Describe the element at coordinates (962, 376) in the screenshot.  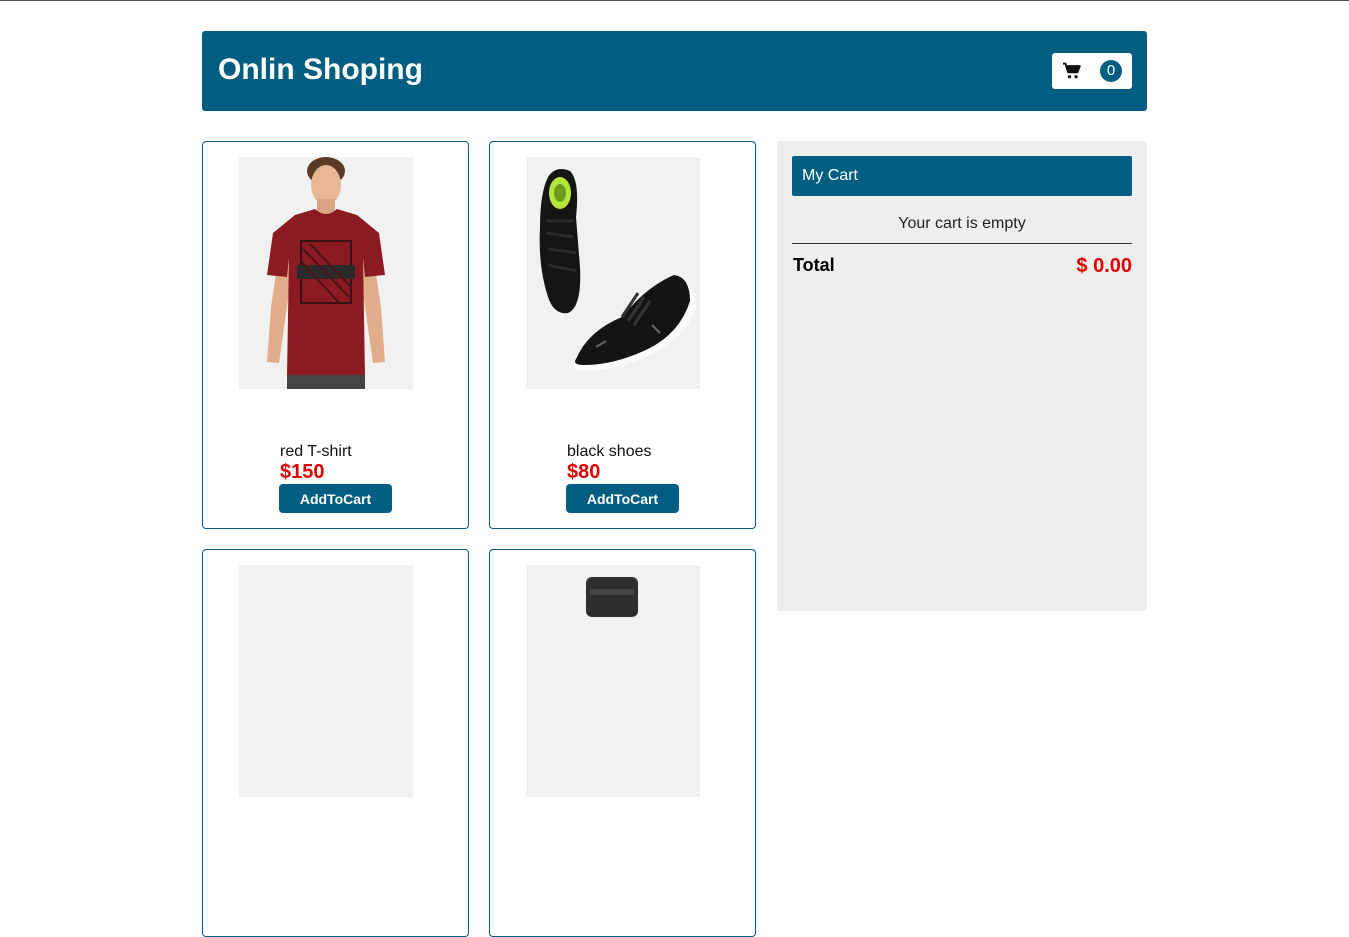
I see `cart-panel: My Cart Your cart is empty Total $ 0.00` at that location.